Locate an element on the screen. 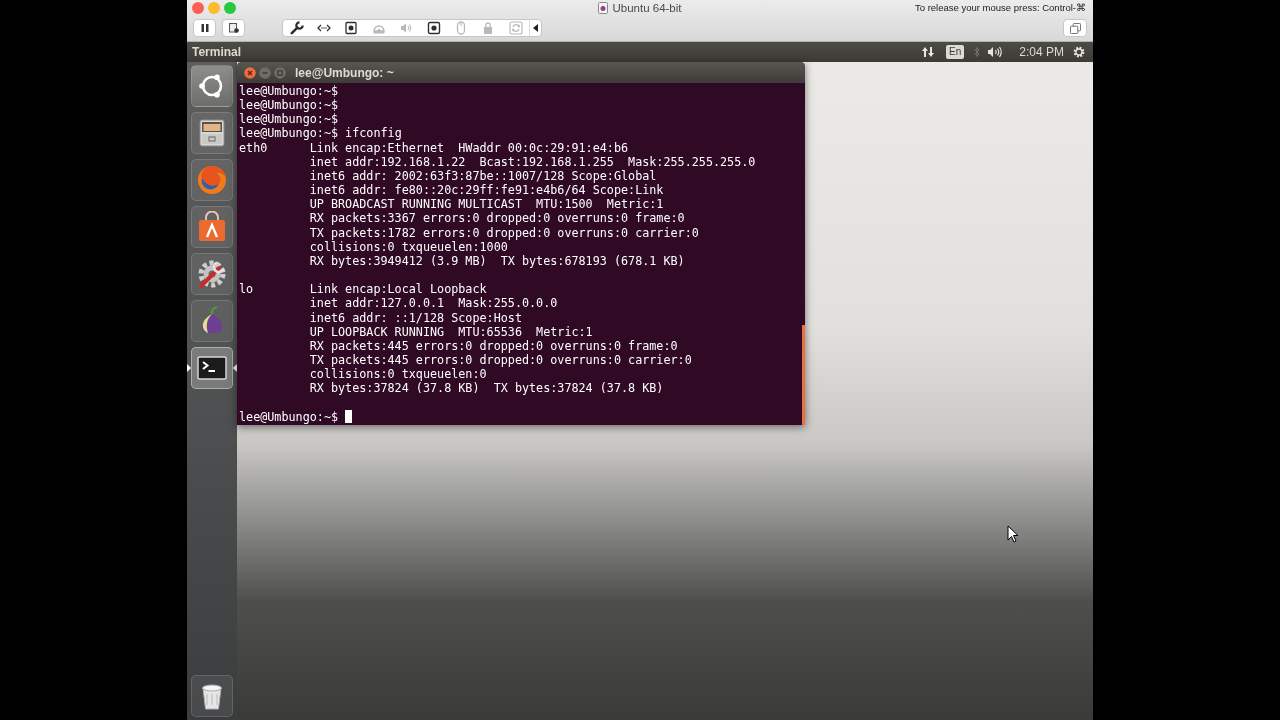 This screenshot has height=720, width=1280. terminal-line: RX bytes:37824 (37.8 KB) TX bytes:37824 (37.8 KB) is located at coordinates (487, 388).